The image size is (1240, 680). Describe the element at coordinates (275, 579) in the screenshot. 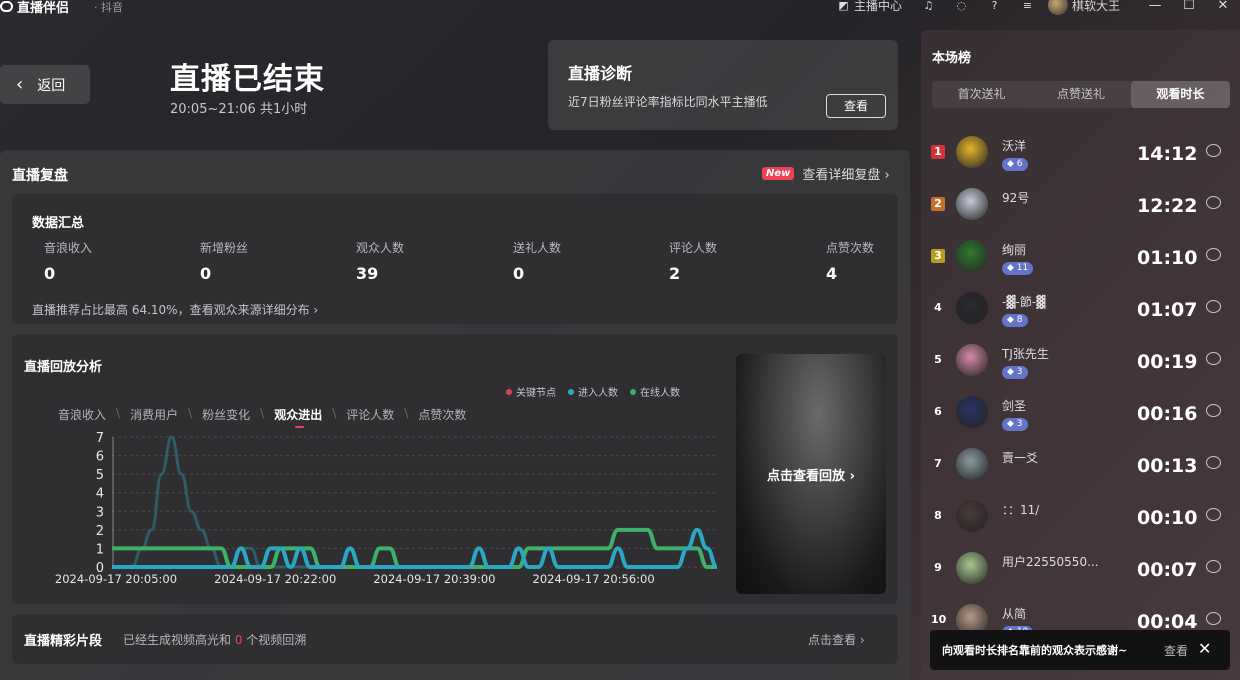

I see `x-tick-label: 2024-09-17 20:22:00` at that location.